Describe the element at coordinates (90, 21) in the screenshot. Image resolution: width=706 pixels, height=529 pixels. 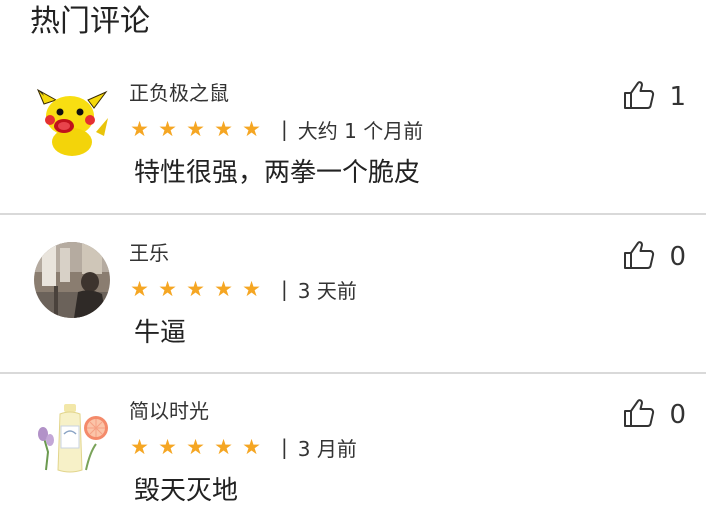
I see `section-title: 热门评论` at that location.